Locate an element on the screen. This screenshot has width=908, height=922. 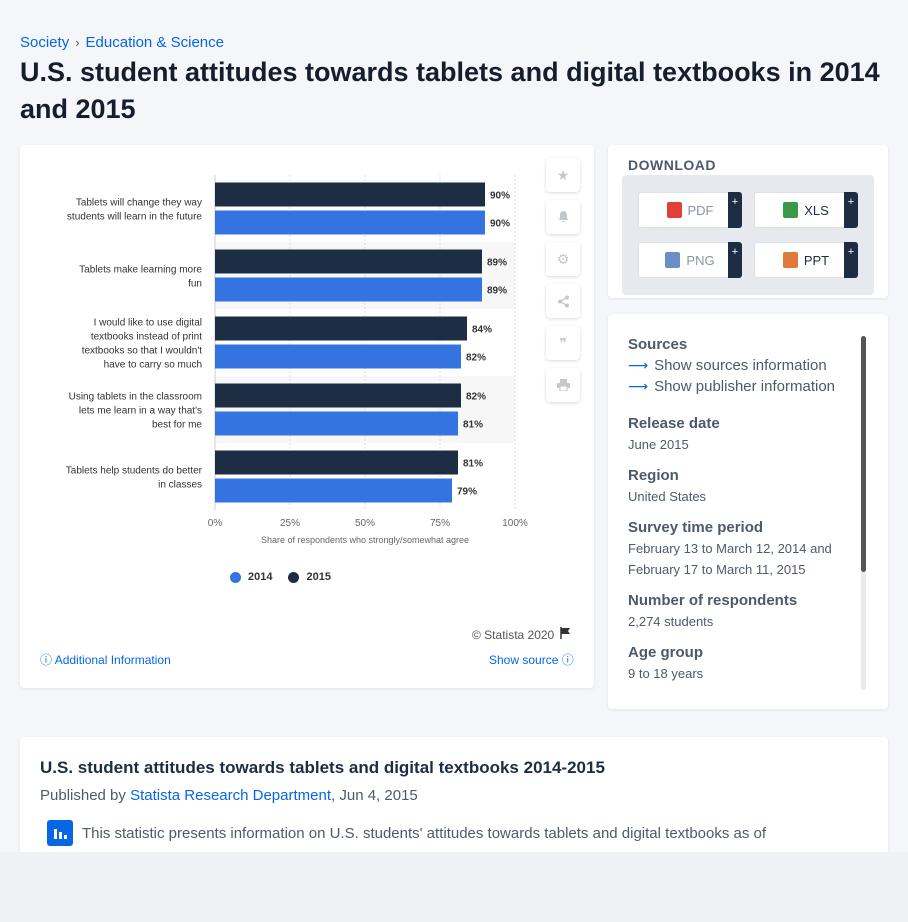
data-label: 79% is located at coordinates (467, 492).